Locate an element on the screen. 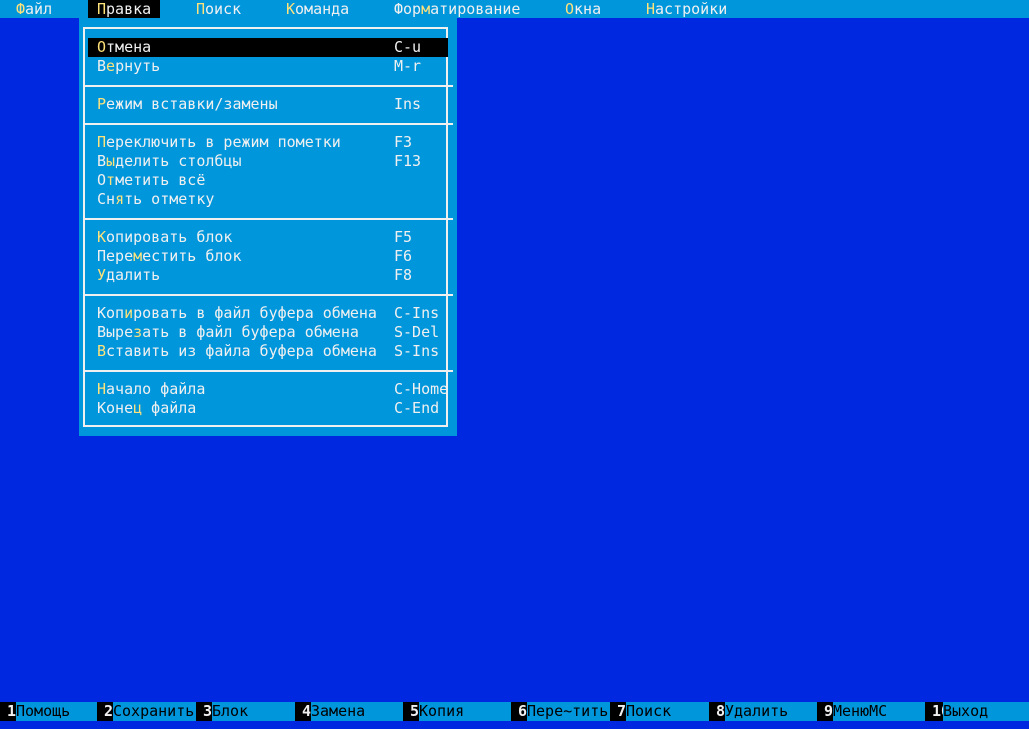  menu-item: Отмена C-u is located at coordinates (268, 47).